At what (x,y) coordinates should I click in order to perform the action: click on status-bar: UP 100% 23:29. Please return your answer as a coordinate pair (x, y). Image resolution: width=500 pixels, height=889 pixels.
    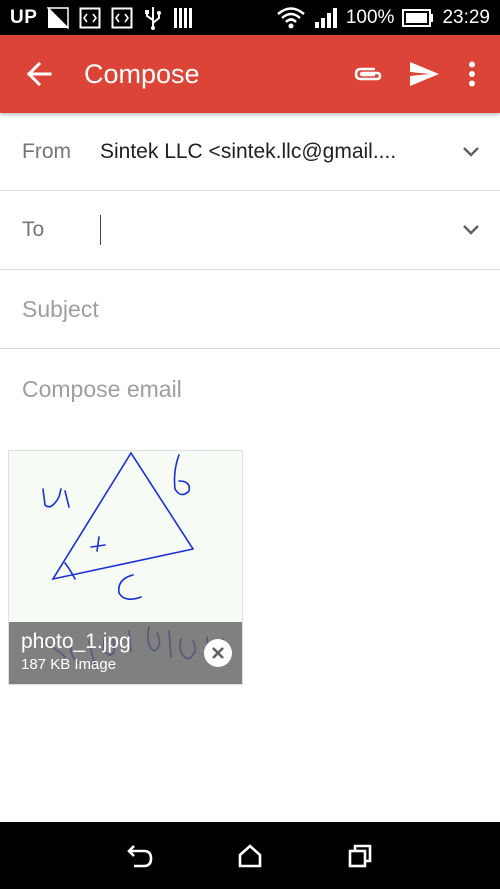
    Looking at the image, I should click on (250, 17).